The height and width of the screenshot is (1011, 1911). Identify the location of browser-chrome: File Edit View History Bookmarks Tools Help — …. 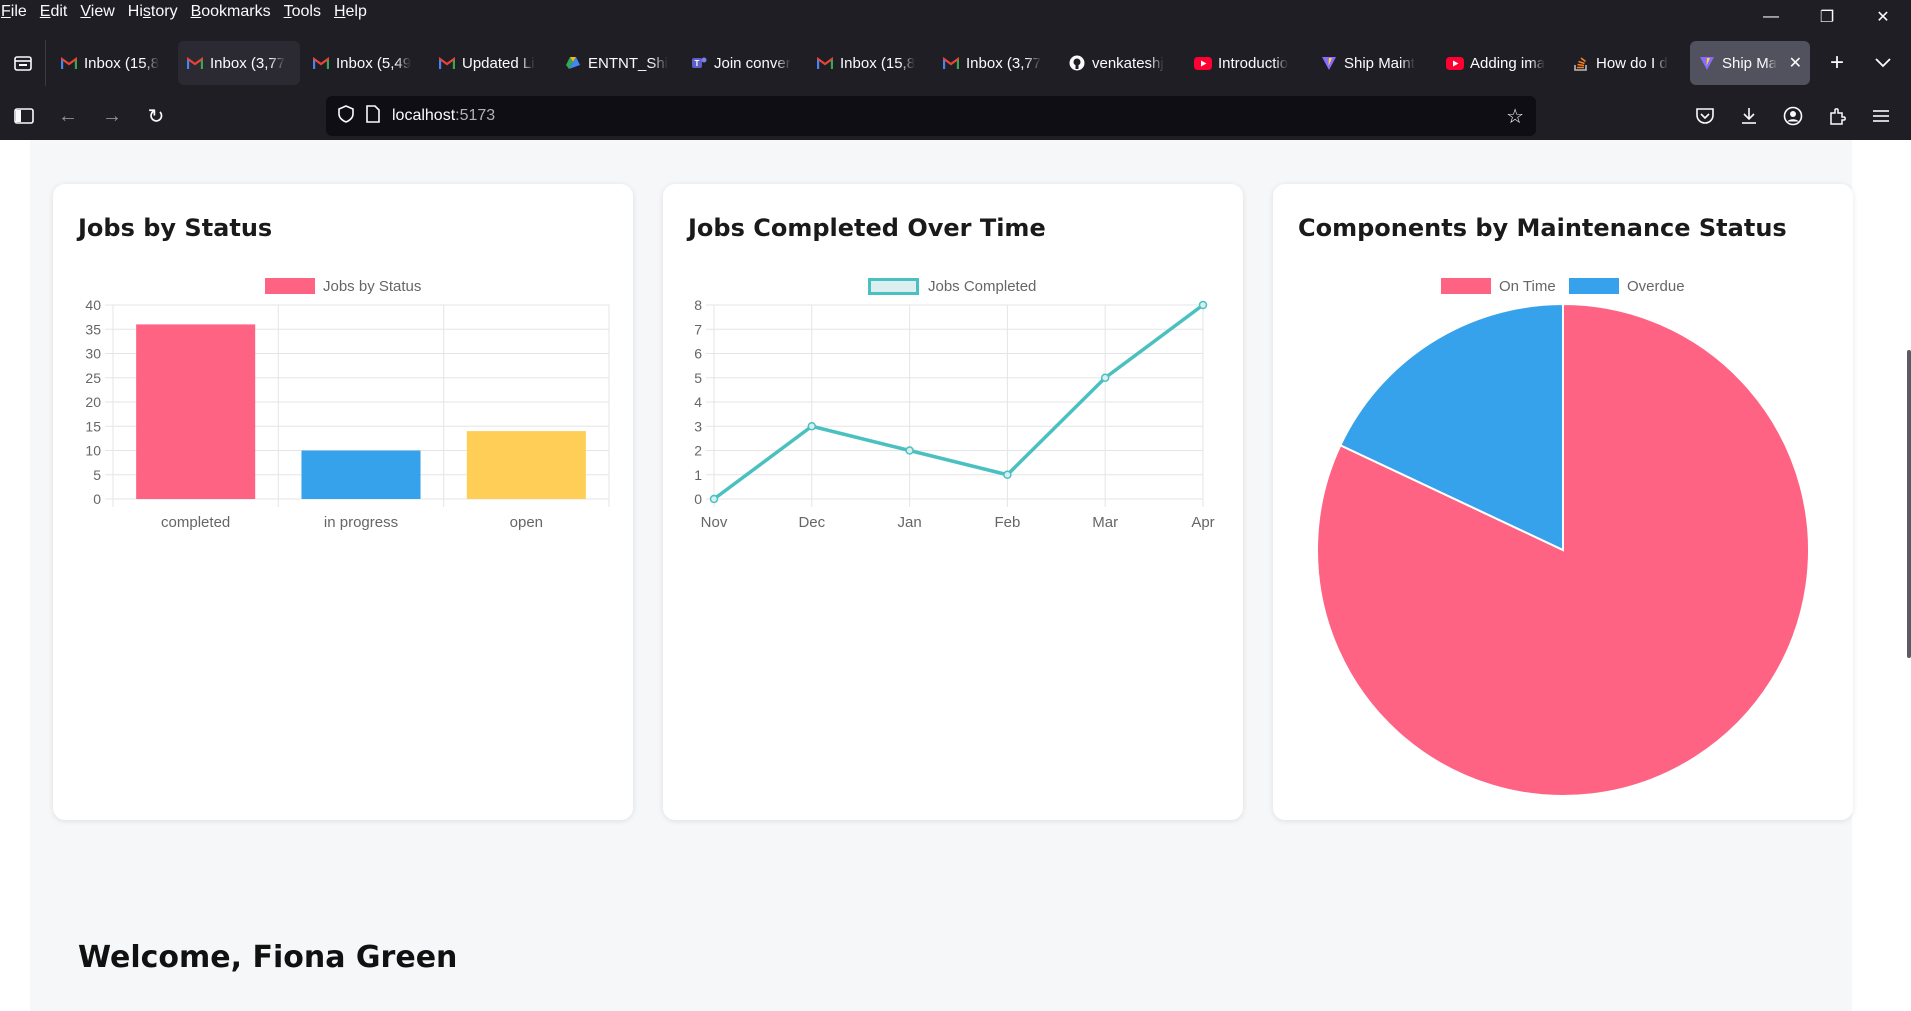
(955, 70).